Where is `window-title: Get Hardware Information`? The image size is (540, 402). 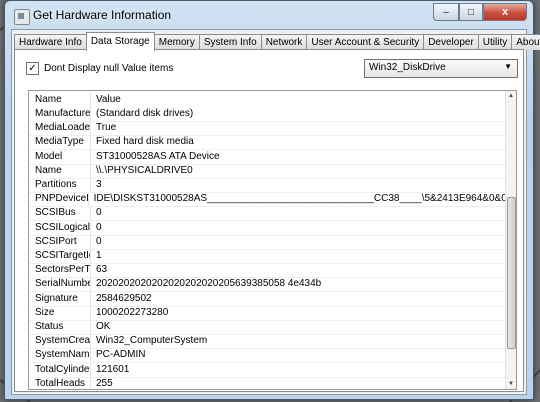 window-title: Get Hardware Information is located at coordinates (102, 15).